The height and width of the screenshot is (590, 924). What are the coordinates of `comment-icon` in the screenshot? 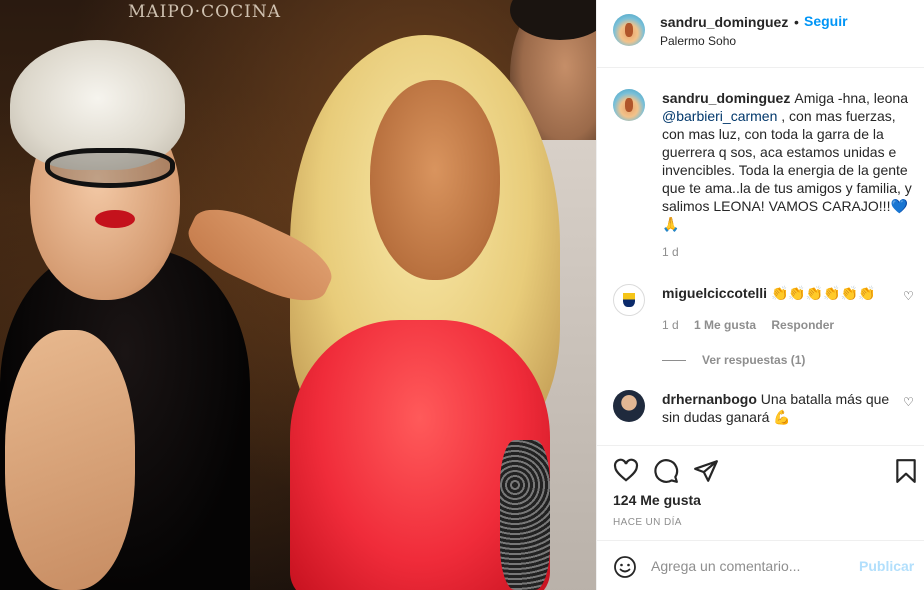 It's located at (666, 471).